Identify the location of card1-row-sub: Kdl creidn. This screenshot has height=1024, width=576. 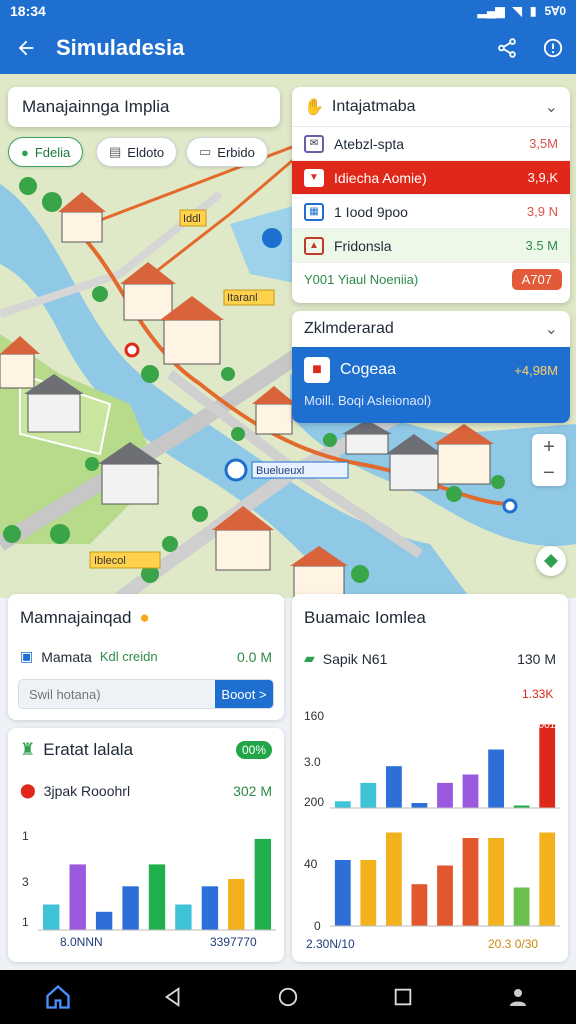
(128, 656).